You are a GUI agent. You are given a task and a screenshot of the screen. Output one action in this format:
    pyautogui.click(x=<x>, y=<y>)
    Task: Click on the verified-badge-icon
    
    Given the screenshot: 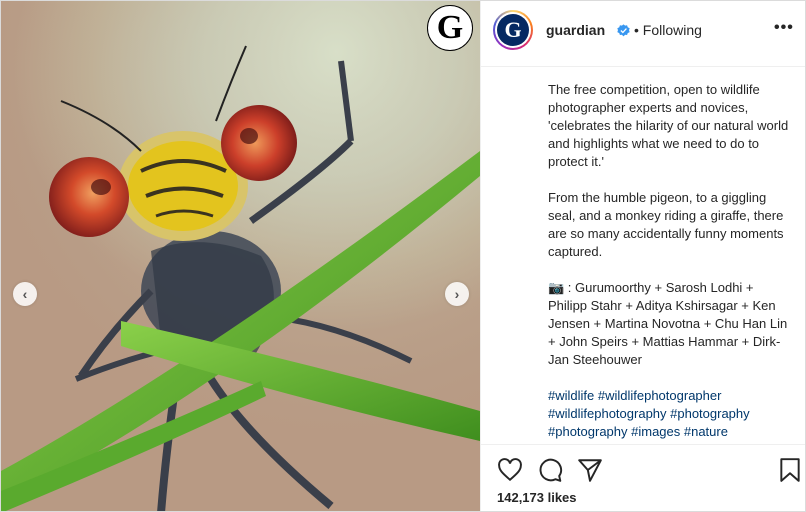 What is the action you would take?
    pyautogui.click(x=623, y=30)
    